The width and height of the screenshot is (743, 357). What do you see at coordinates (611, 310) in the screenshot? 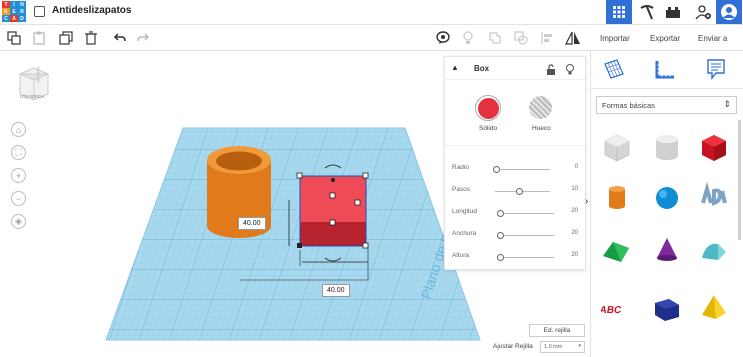
I see `svg-text: ABC` at bounding box center [611, 310].